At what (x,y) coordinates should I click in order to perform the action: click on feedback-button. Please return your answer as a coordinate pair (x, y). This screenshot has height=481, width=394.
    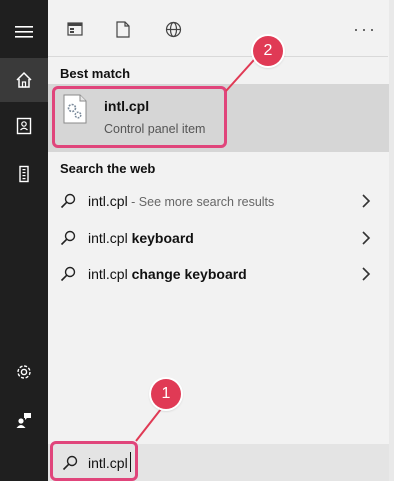
    Looking at the image, I should click on (24, 420).